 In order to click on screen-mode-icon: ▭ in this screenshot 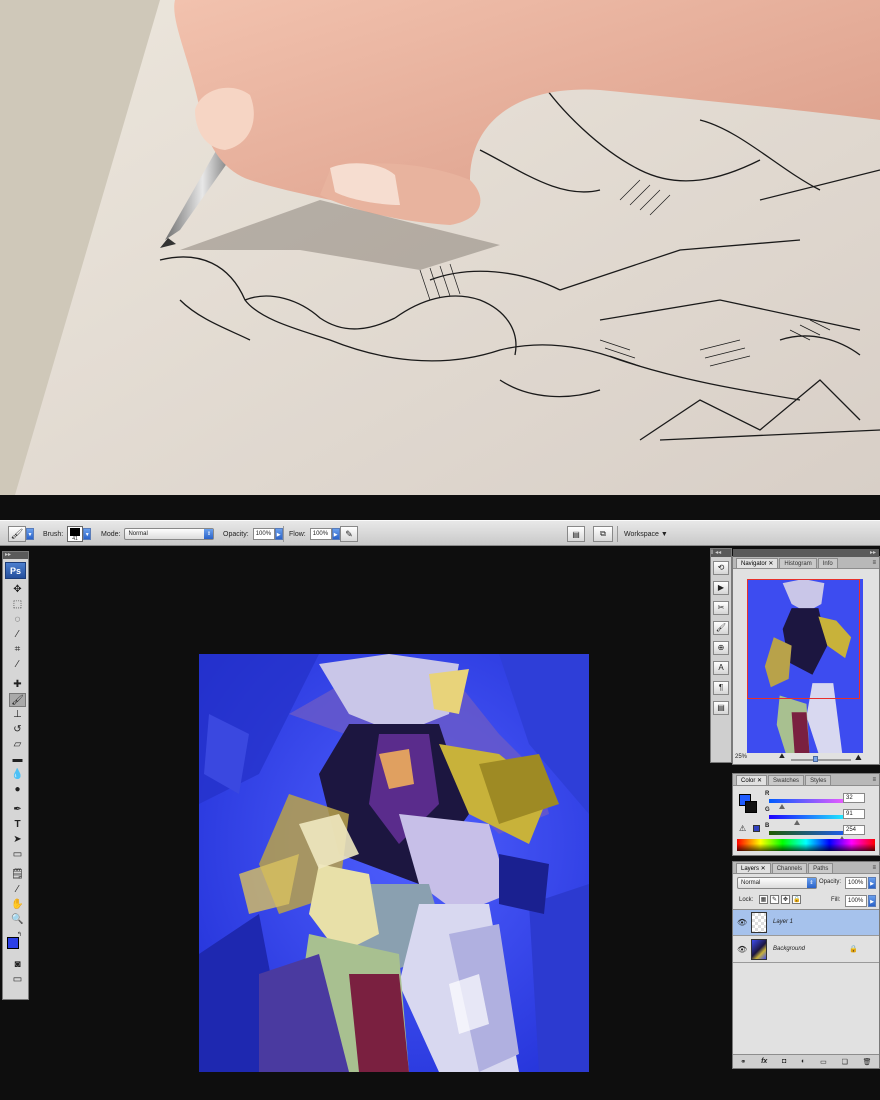, I will do `click(17, 980)`.